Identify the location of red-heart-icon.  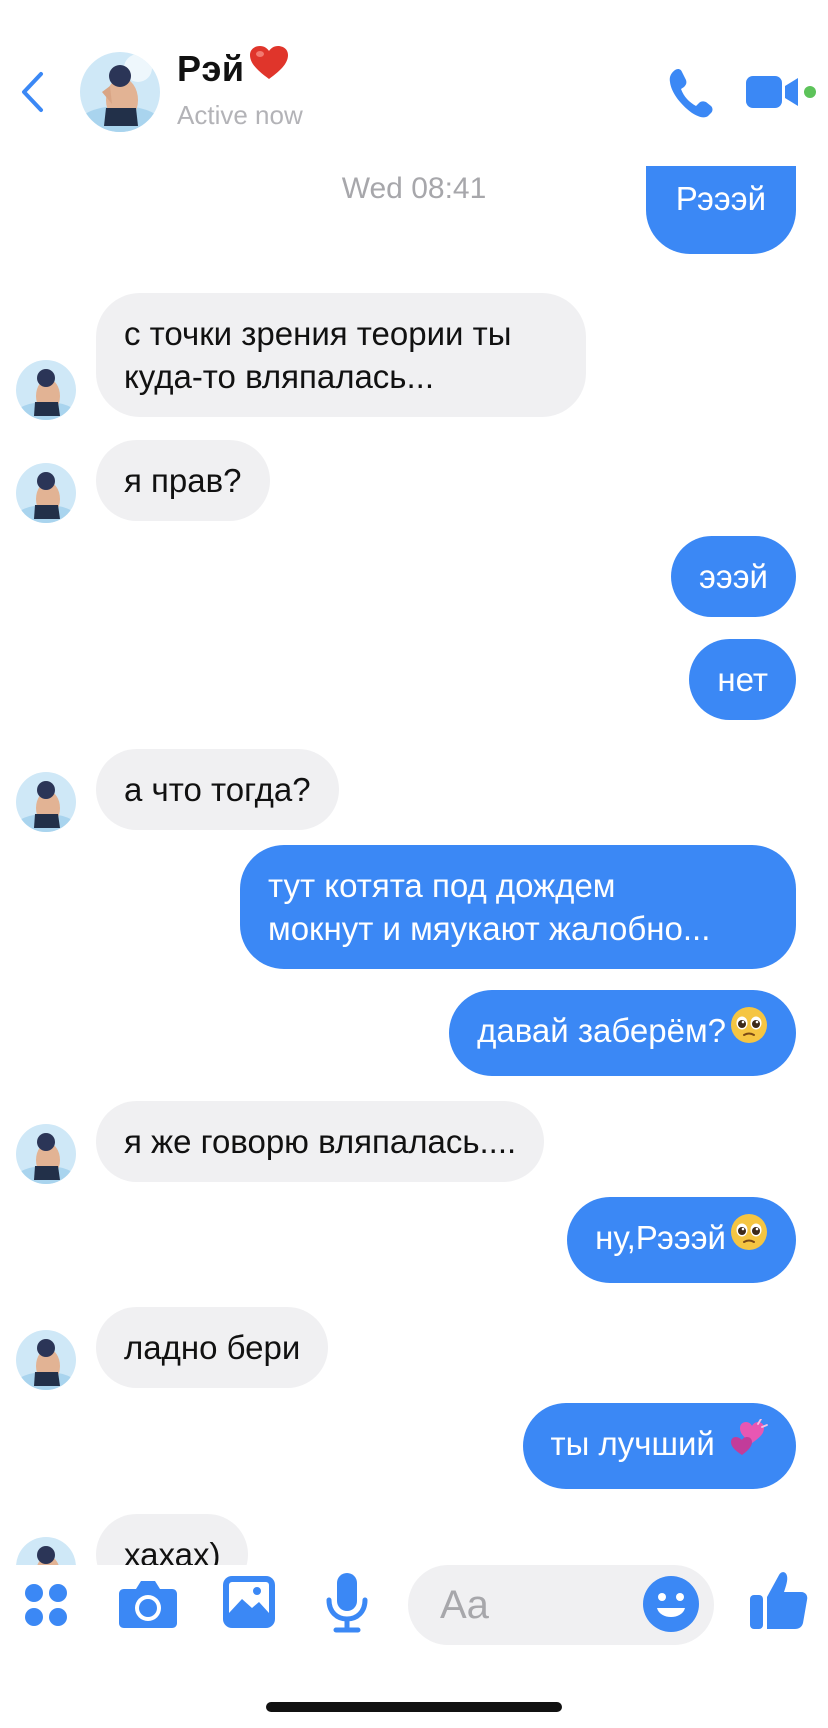
(269, 67).